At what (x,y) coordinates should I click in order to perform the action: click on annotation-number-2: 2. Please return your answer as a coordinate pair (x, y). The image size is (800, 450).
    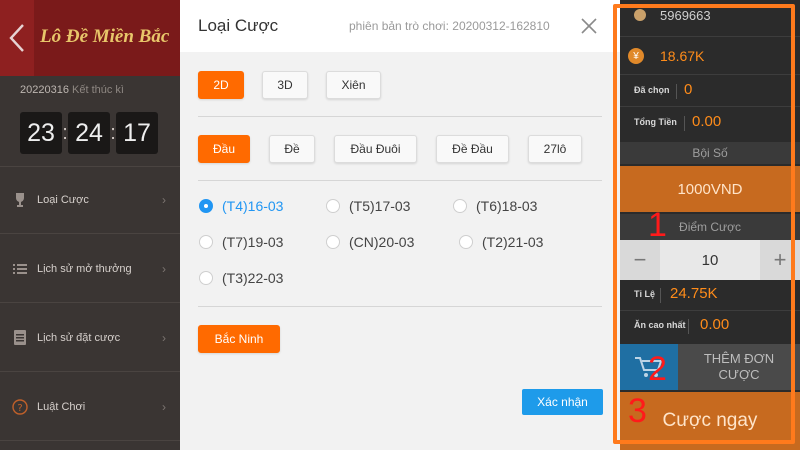
    Looking at the image, I should click on (657, 369).